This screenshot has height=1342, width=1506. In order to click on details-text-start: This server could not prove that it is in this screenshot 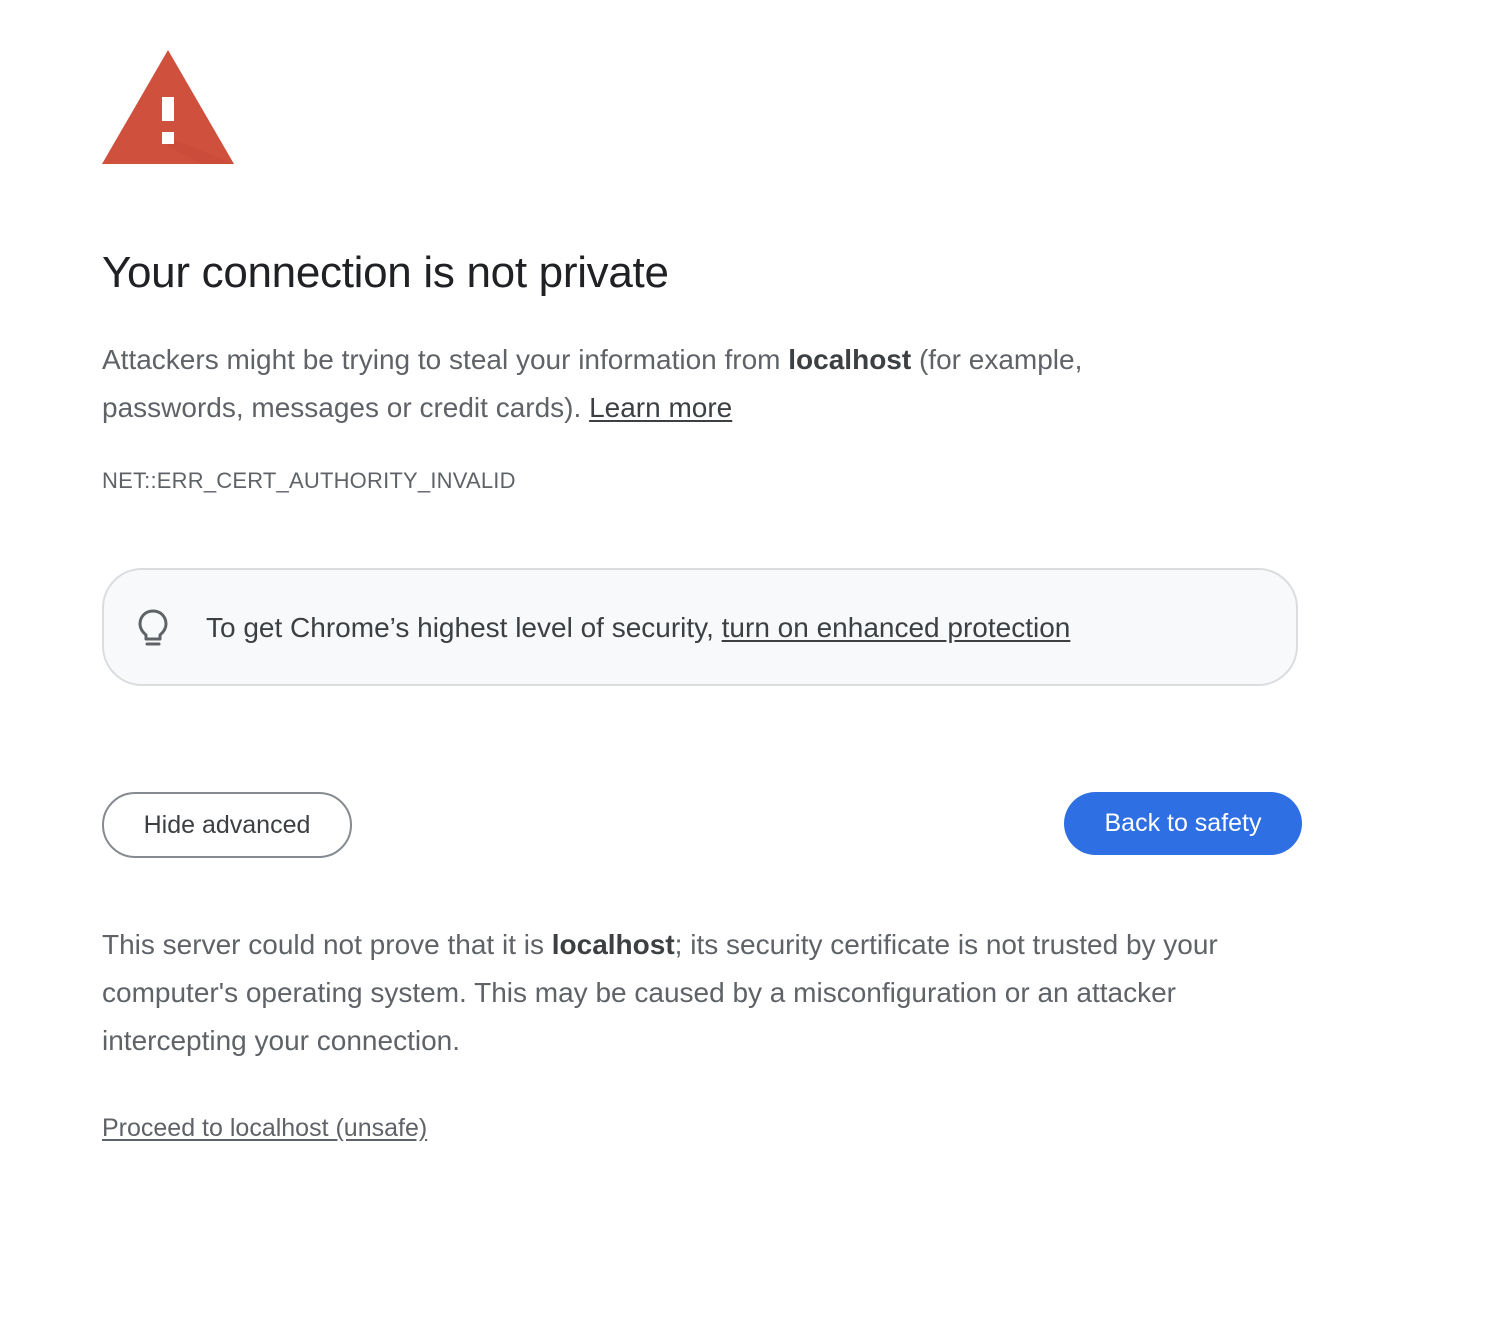, I will do `click(327, 944)`.